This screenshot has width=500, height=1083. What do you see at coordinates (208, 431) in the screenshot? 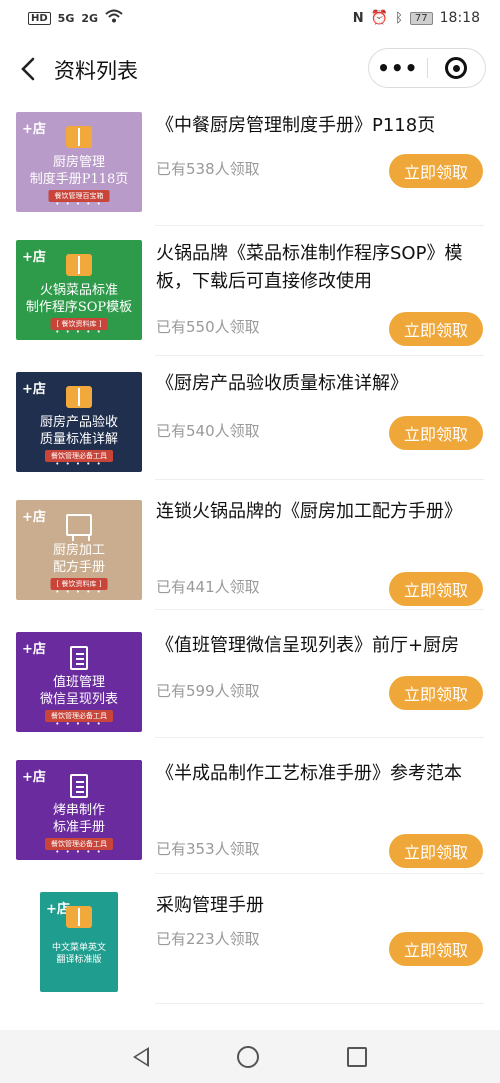
I see `claim-count: 已有540人领取` at bounding box center [208, 431].